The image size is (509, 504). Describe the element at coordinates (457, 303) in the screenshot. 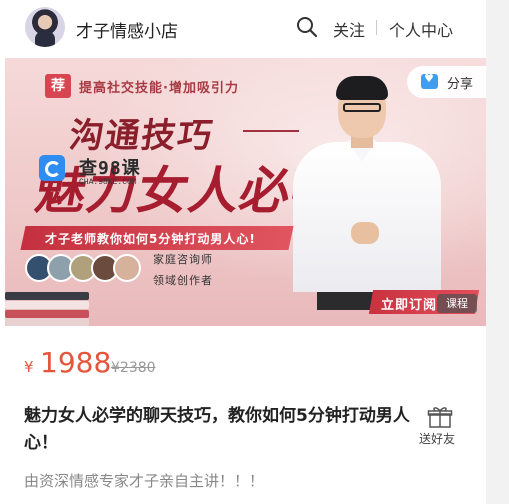

I see `course-type-badge: 课程` at that location.